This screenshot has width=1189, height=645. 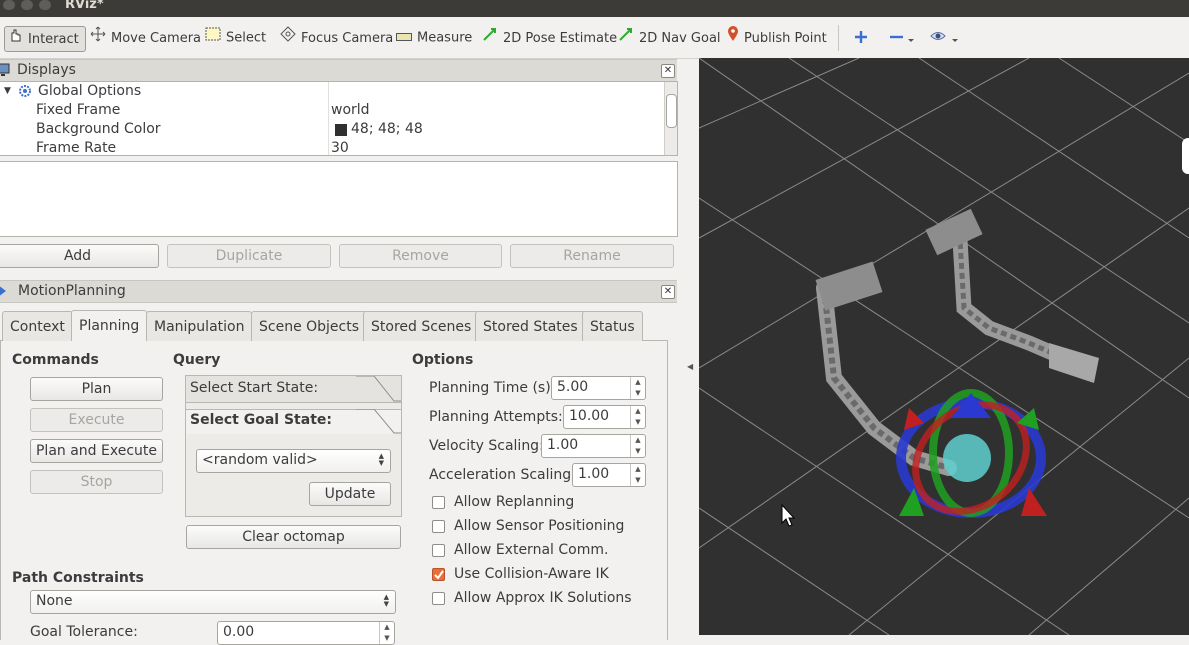 I want to click on tool-select: Select, so click(x=235, y=38).